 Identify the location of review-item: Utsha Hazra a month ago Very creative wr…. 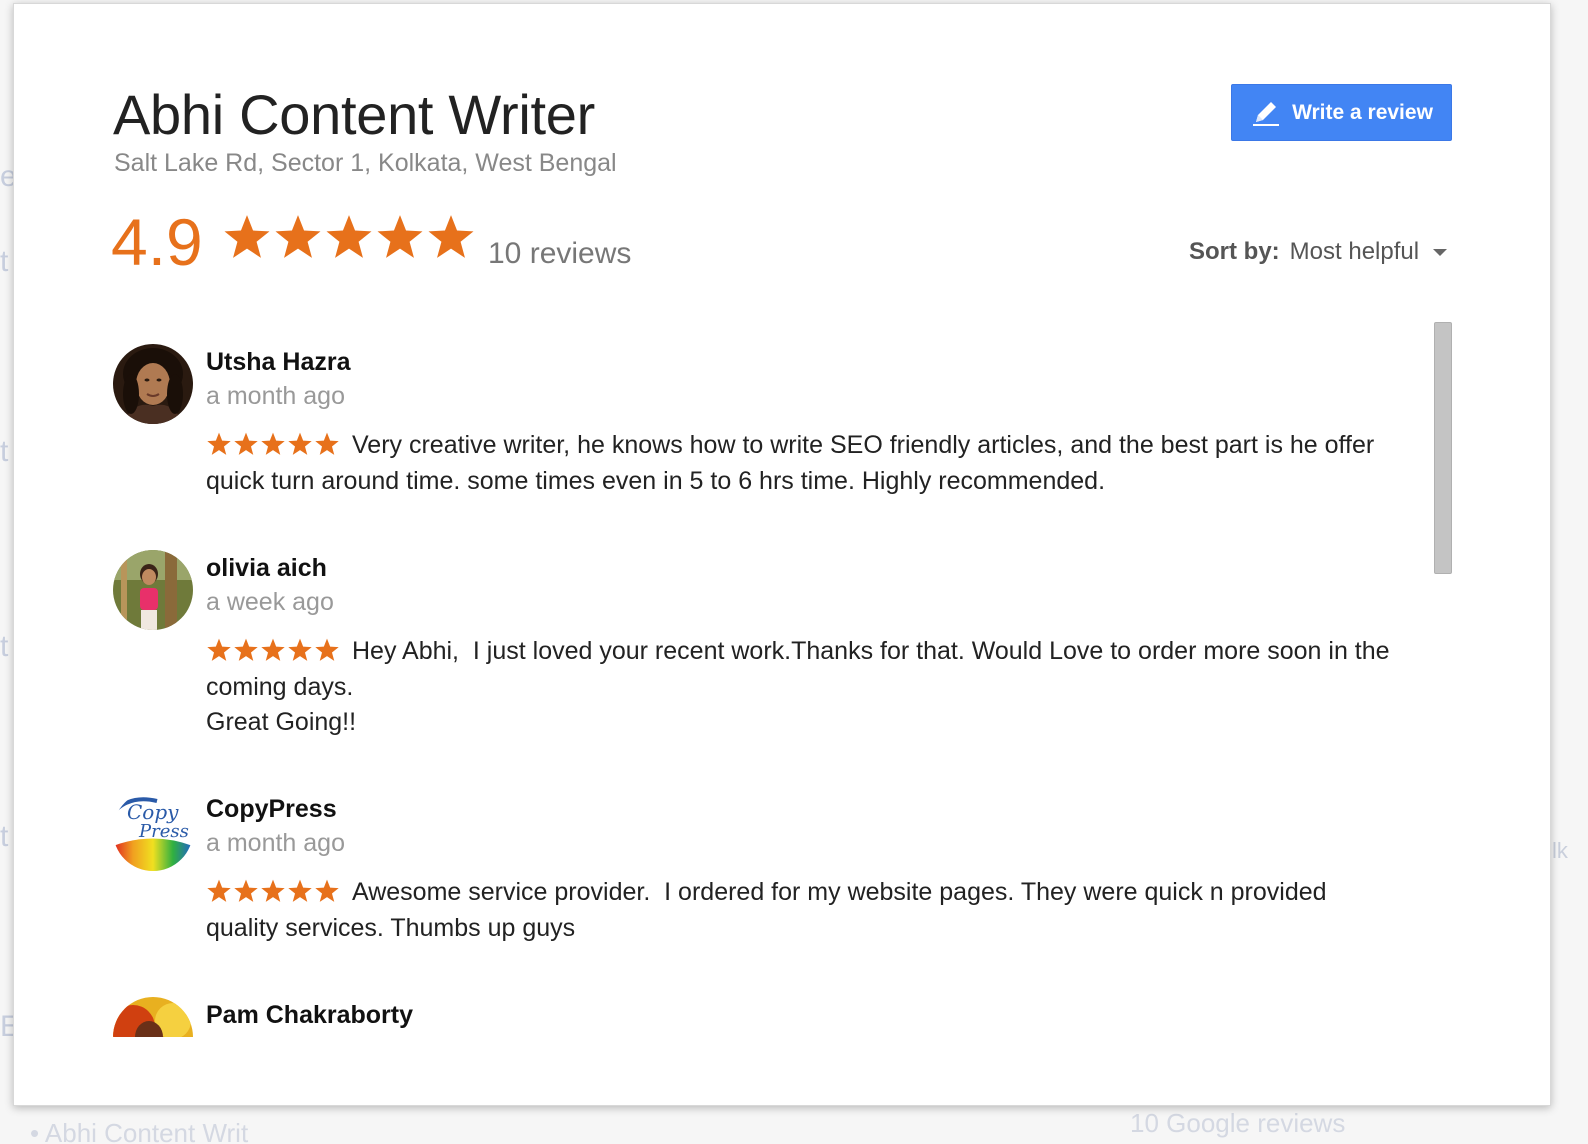
(758, 434).